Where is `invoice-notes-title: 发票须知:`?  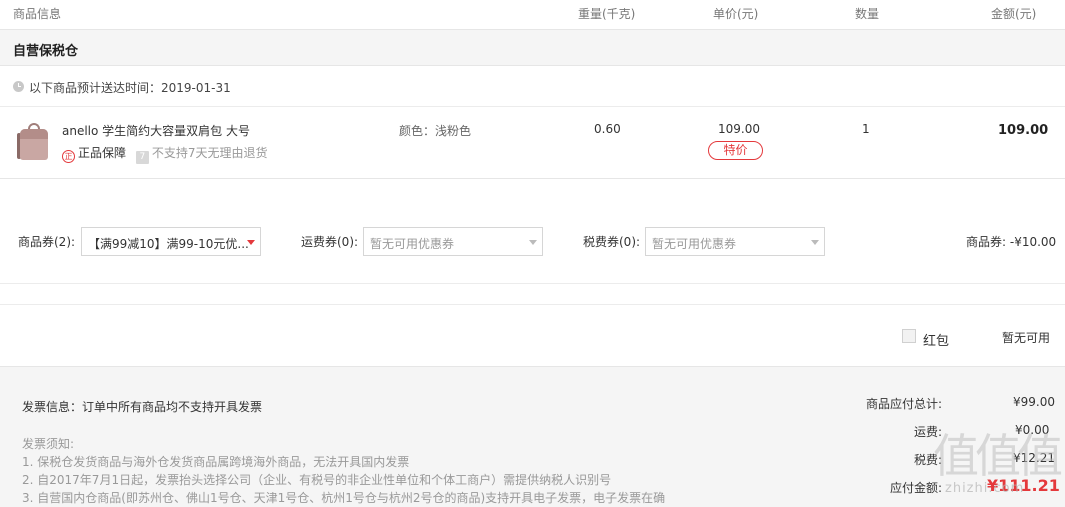 invoice-notes-title: 发票须知: is located at coordinates (48, 444).